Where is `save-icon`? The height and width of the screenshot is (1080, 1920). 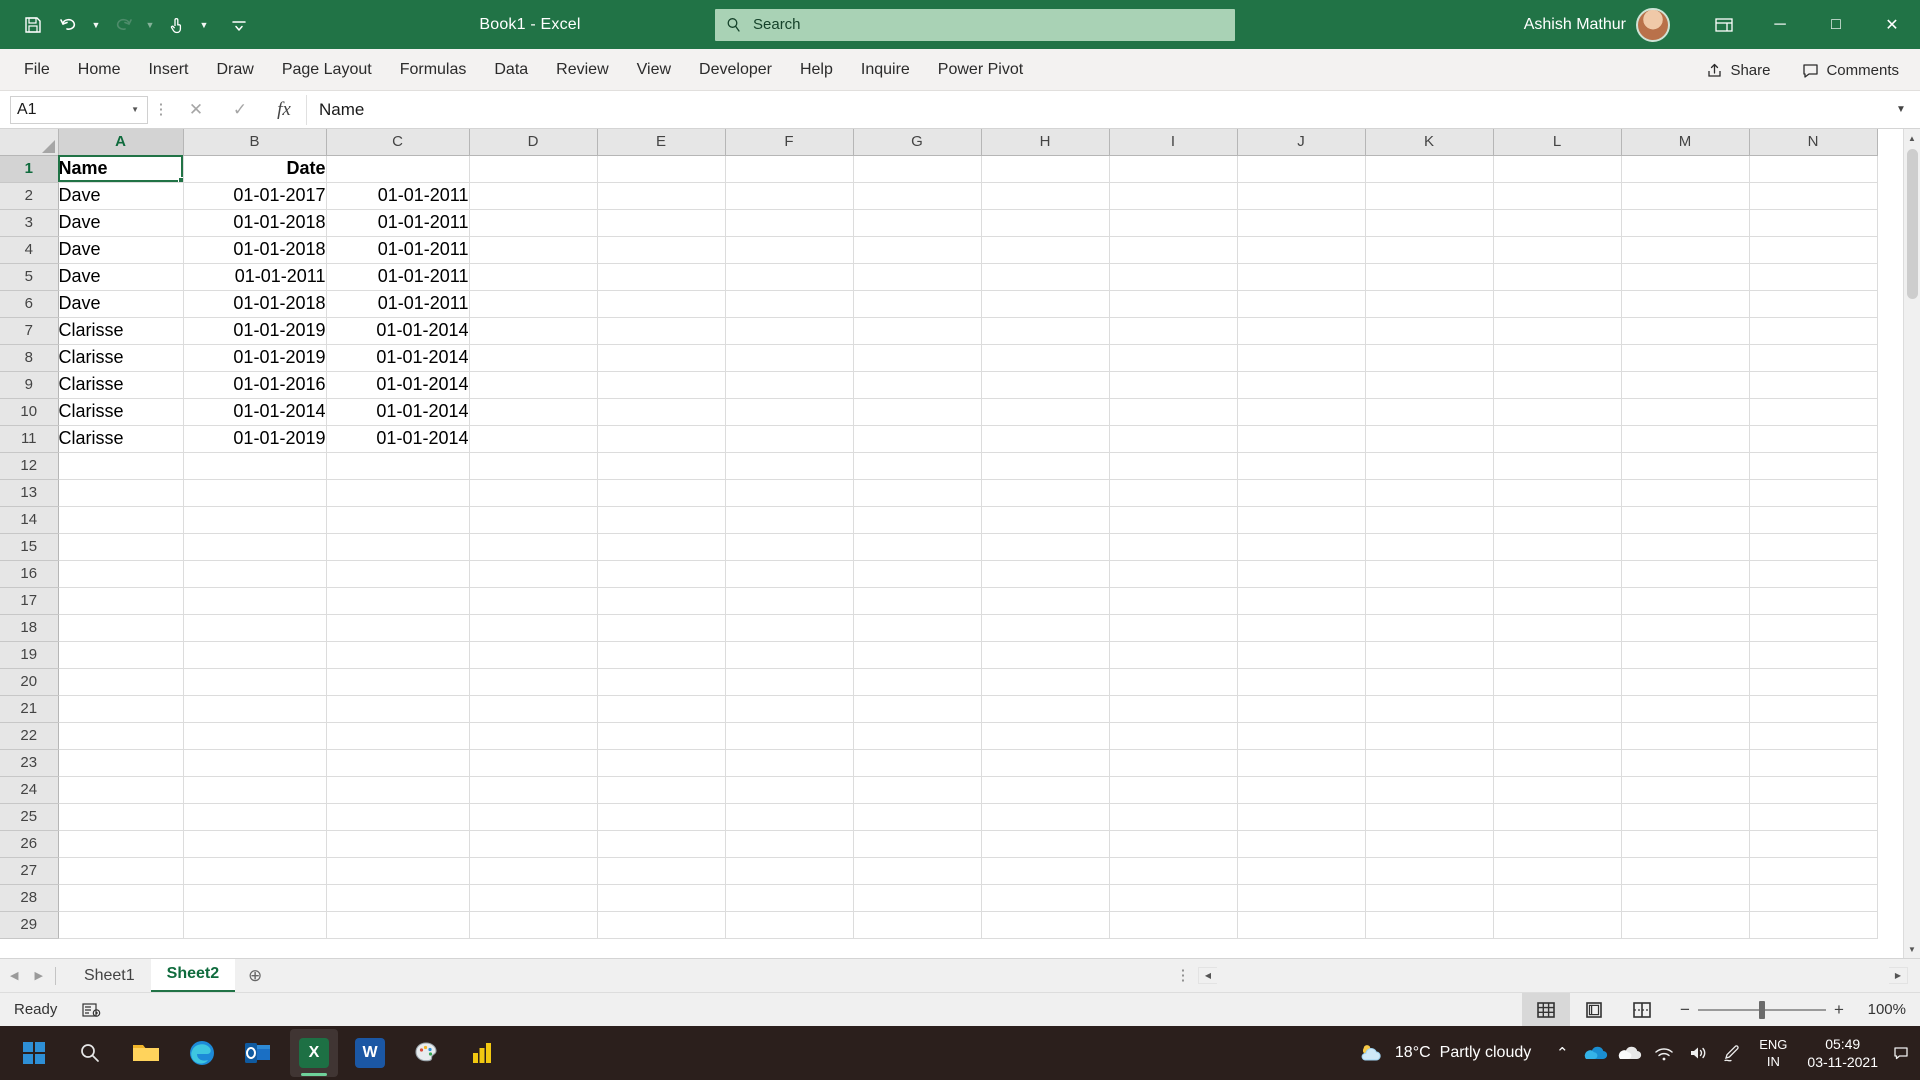 save-icon is located at coordinates (33, 25).